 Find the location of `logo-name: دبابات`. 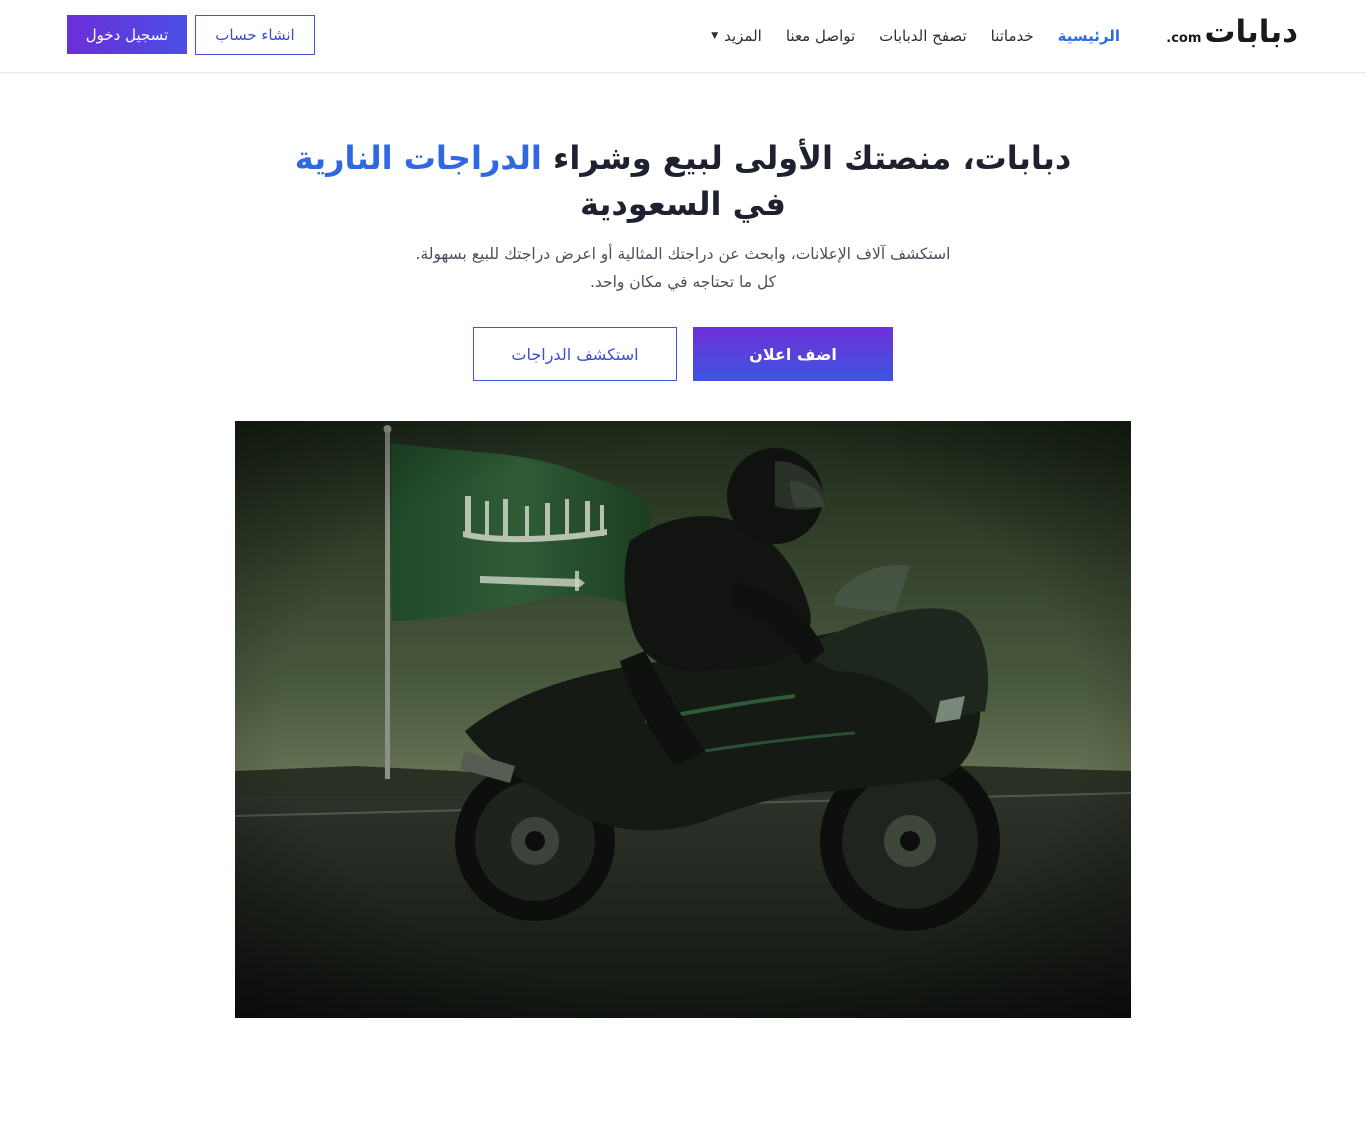

logo-name: دبابات is located at coordinates (1251, 32).